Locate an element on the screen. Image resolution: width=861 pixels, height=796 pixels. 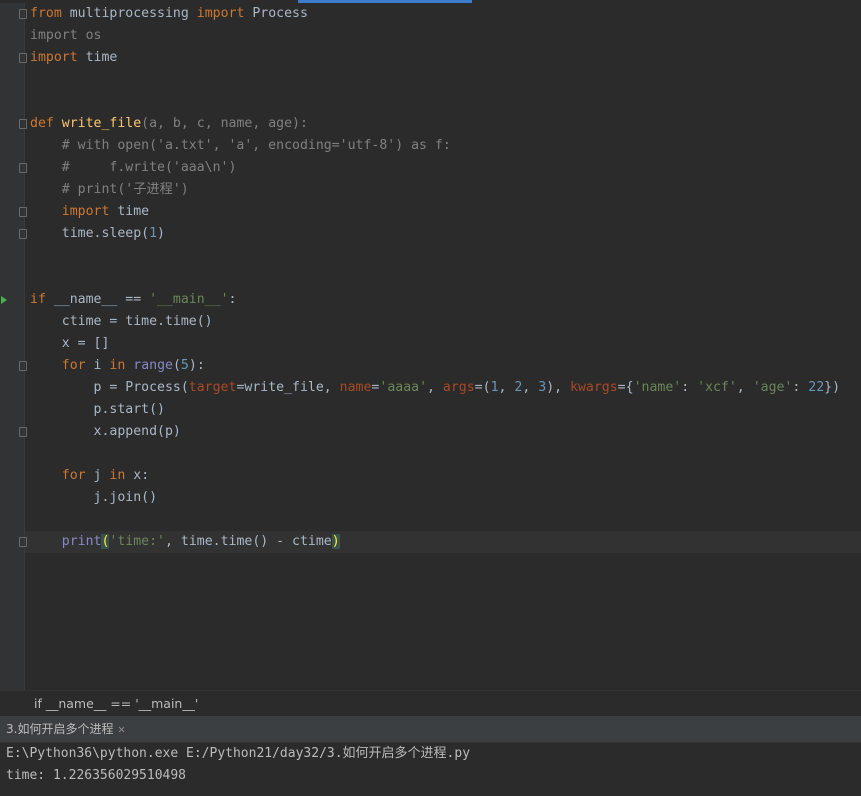
code-line: ctime = time.time() is located at coordinates (121, 322).